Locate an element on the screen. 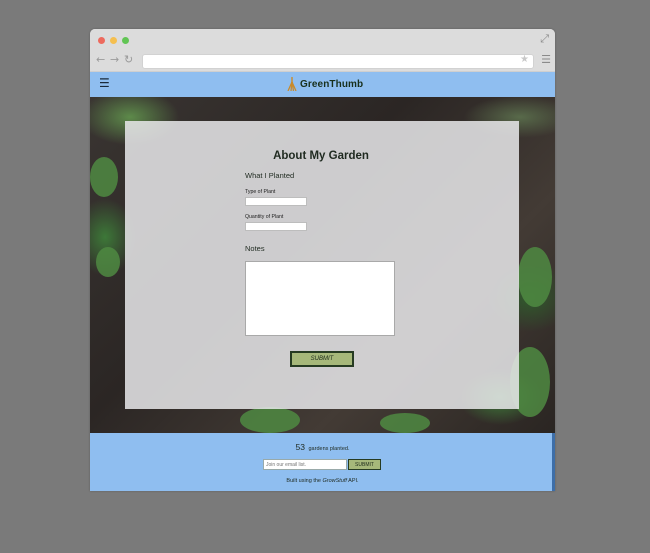  section-heading-planted: What I Planted is located at coordinates (270, 175).